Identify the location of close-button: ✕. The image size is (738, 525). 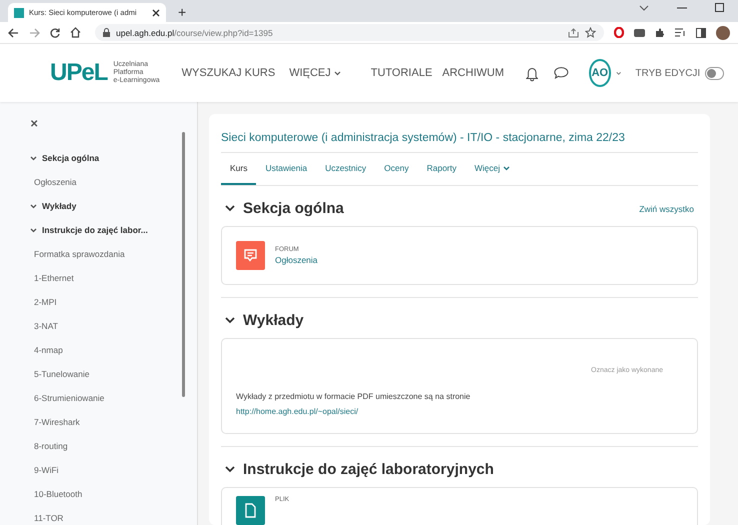
(34, 124).